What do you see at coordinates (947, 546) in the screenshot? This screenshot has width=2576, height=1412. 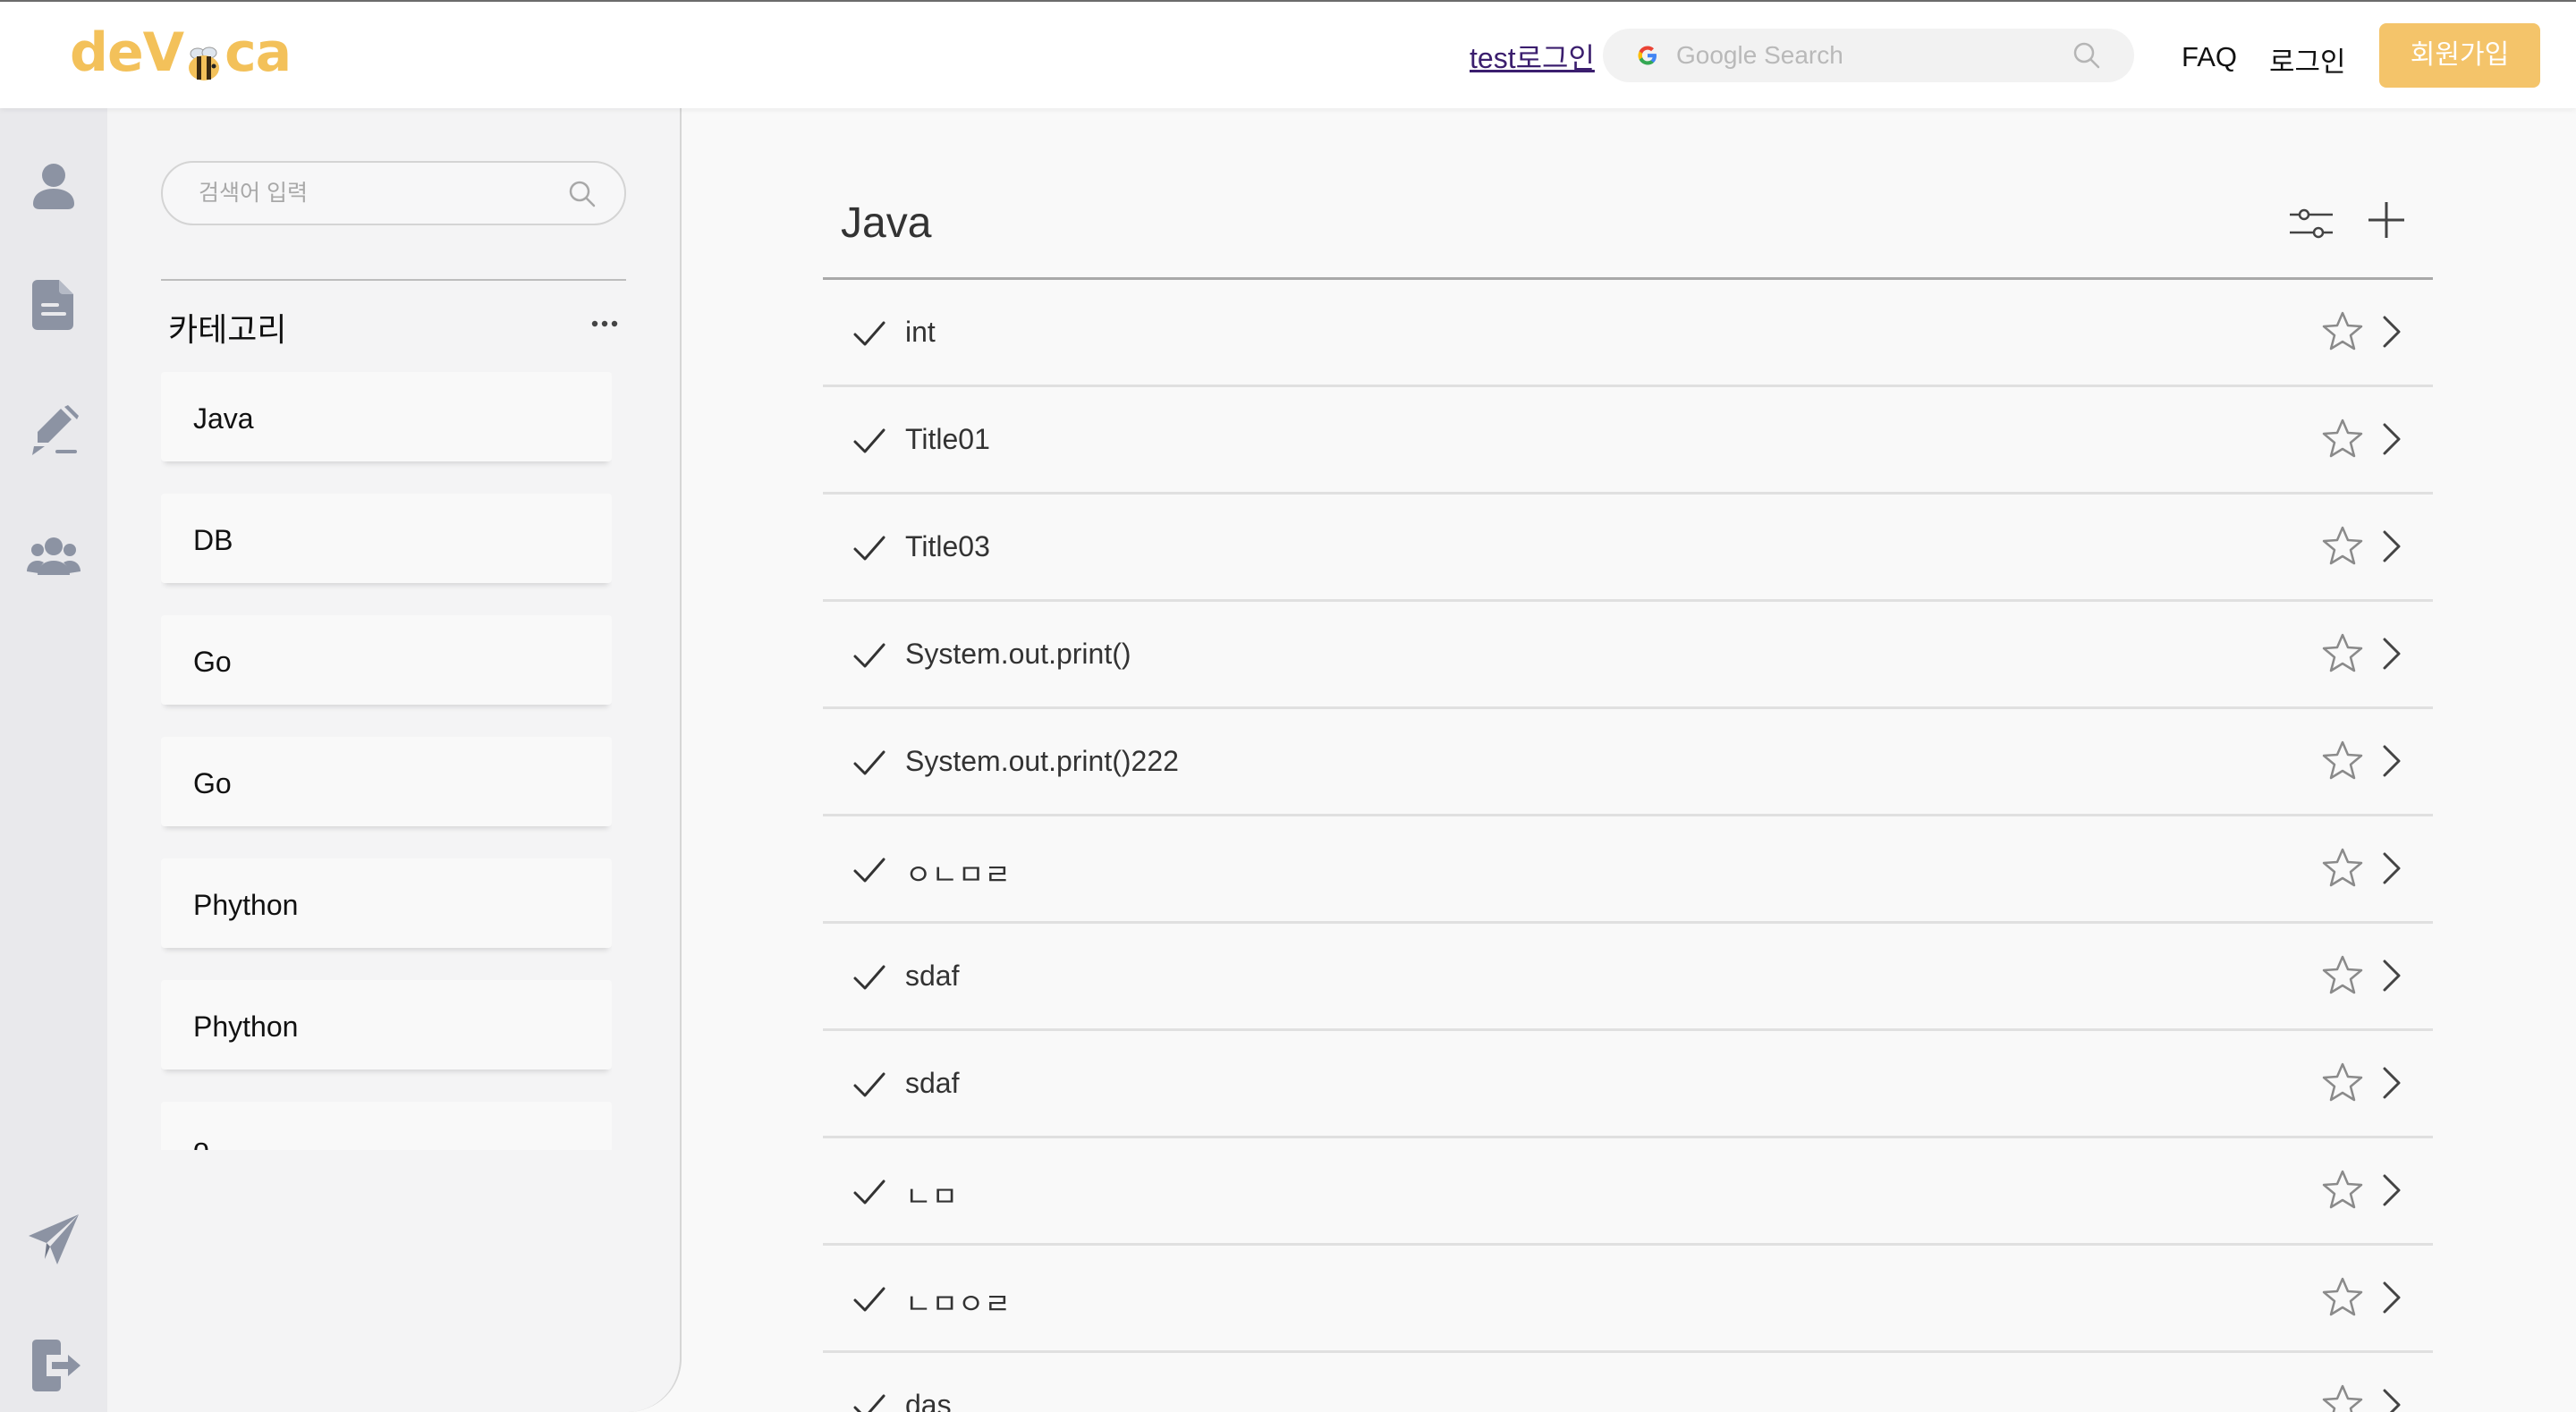 I see `word-term: Title03` at bounding box center [947, 546].